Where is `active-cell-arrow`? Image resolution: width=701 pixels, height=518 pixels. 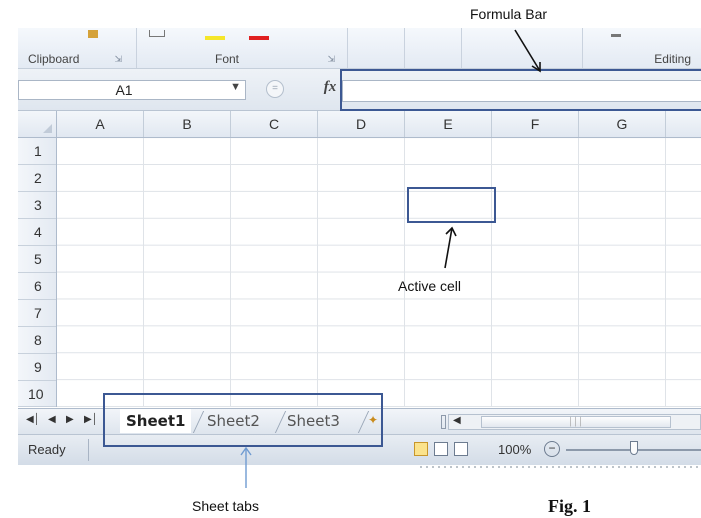 active-cell-arrow is located at coordinates (450, 247).